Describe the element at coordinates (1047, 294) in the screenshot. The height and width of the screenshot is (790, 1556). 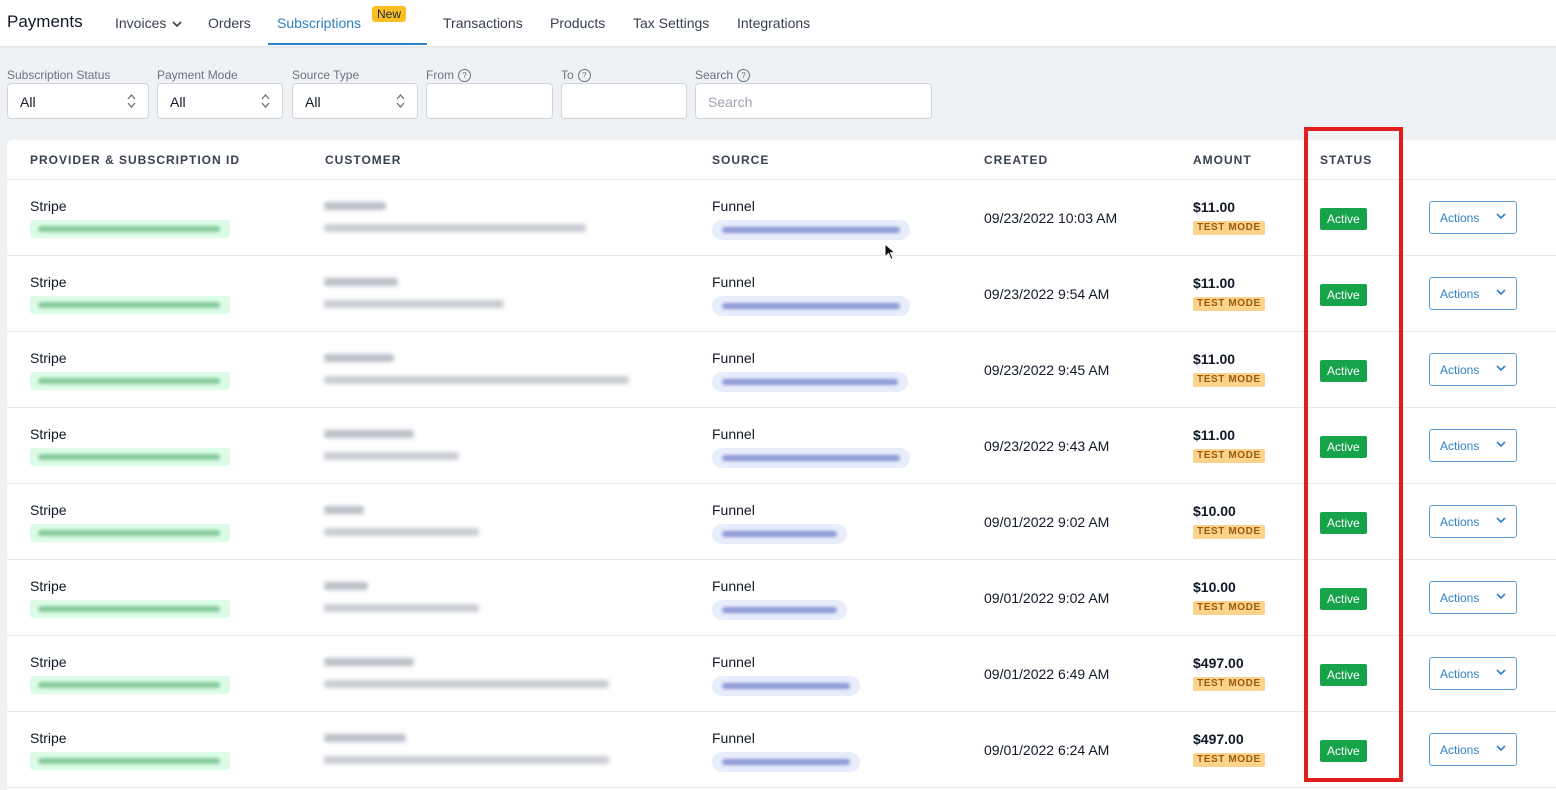
I see `created-date: 09/23/2022 9:54 AM` at that location.